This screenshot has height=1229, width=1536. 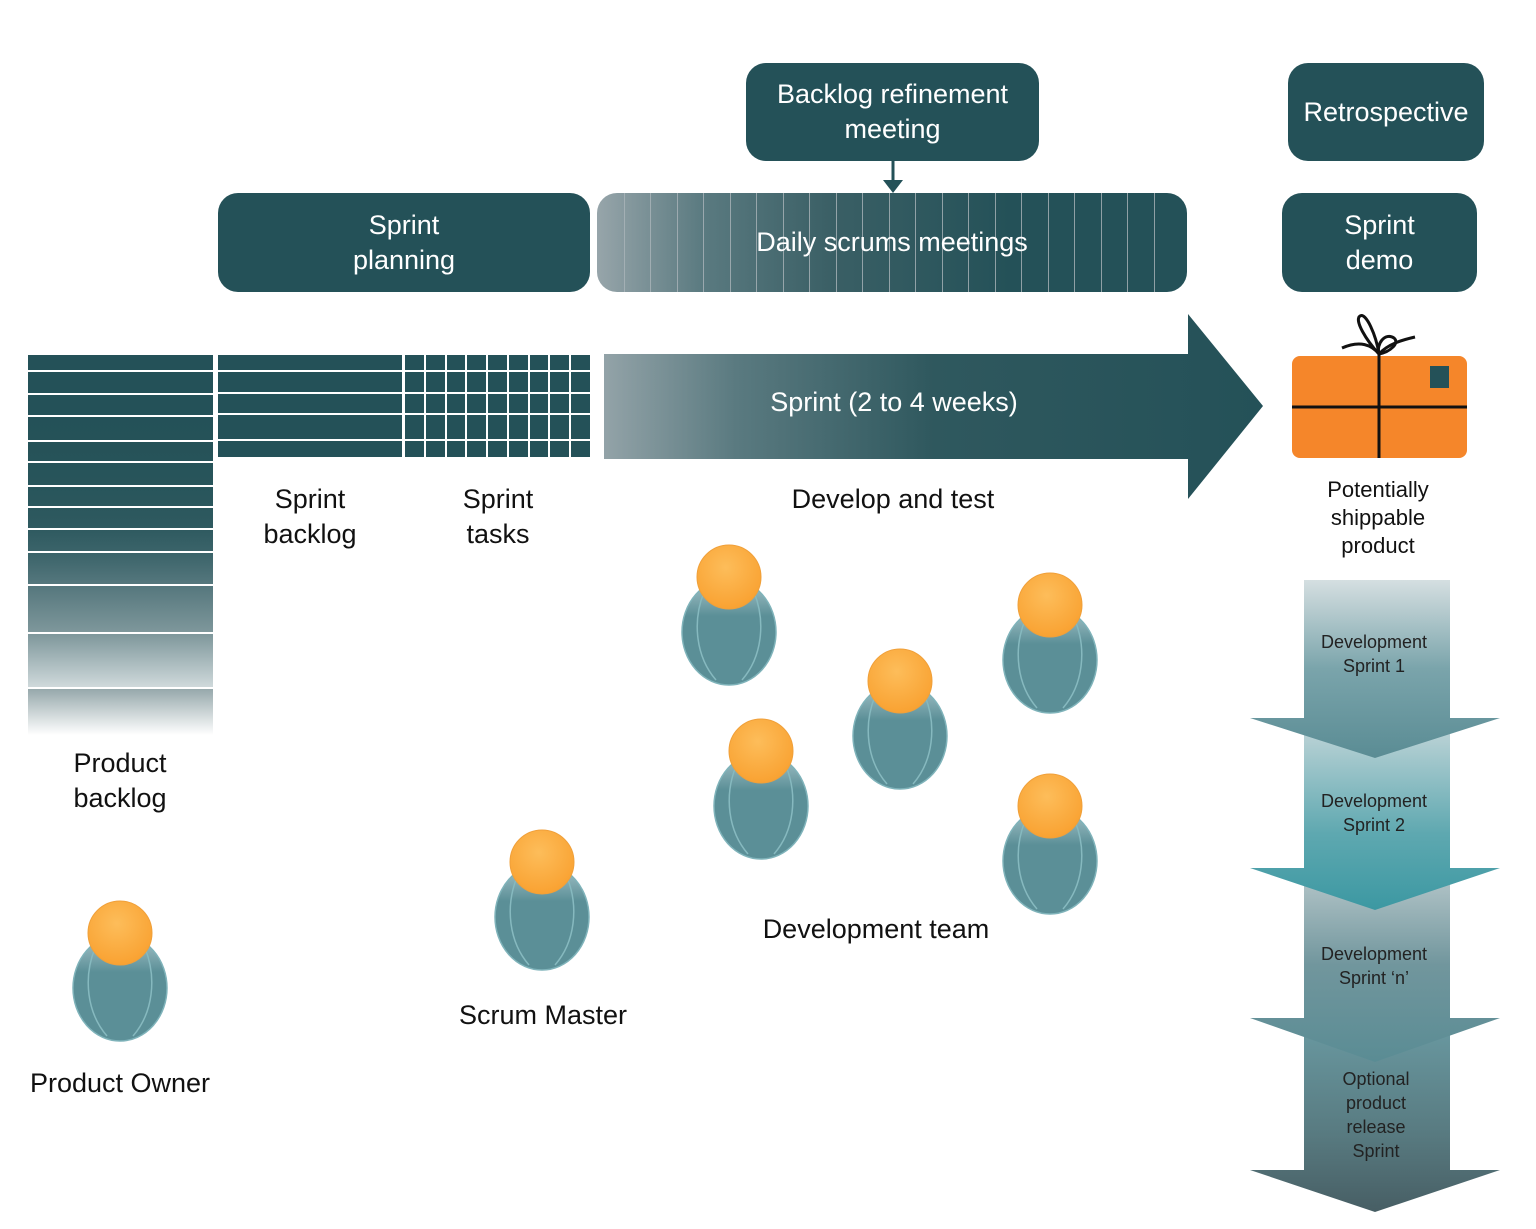 I want to click on sprint-planning-label: Sprint planning, so click(x=404, y=242).